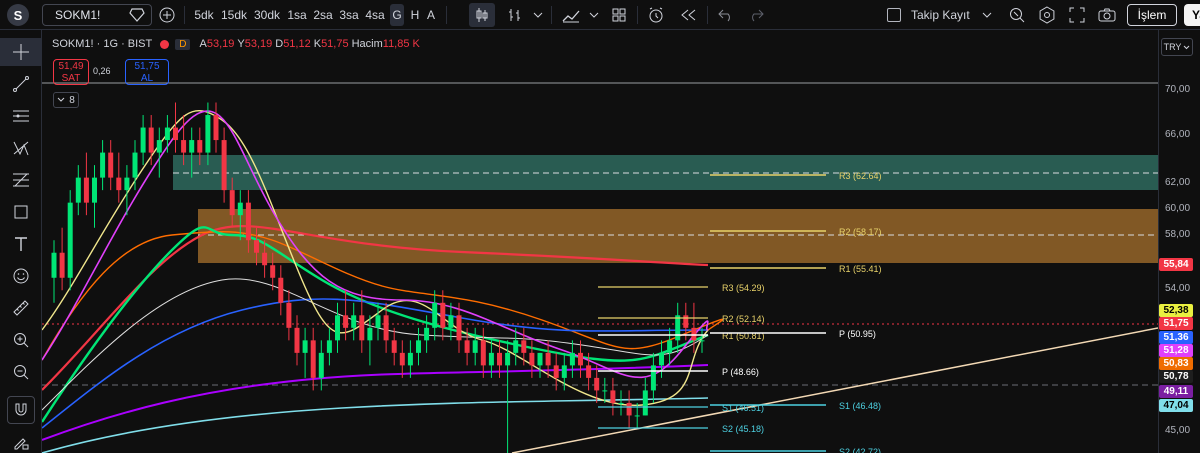  What do you see at coordinates (234, 15) in the screenshot?
I see `timeframe-15dk: 15dk` at bounding box center [234, 15].